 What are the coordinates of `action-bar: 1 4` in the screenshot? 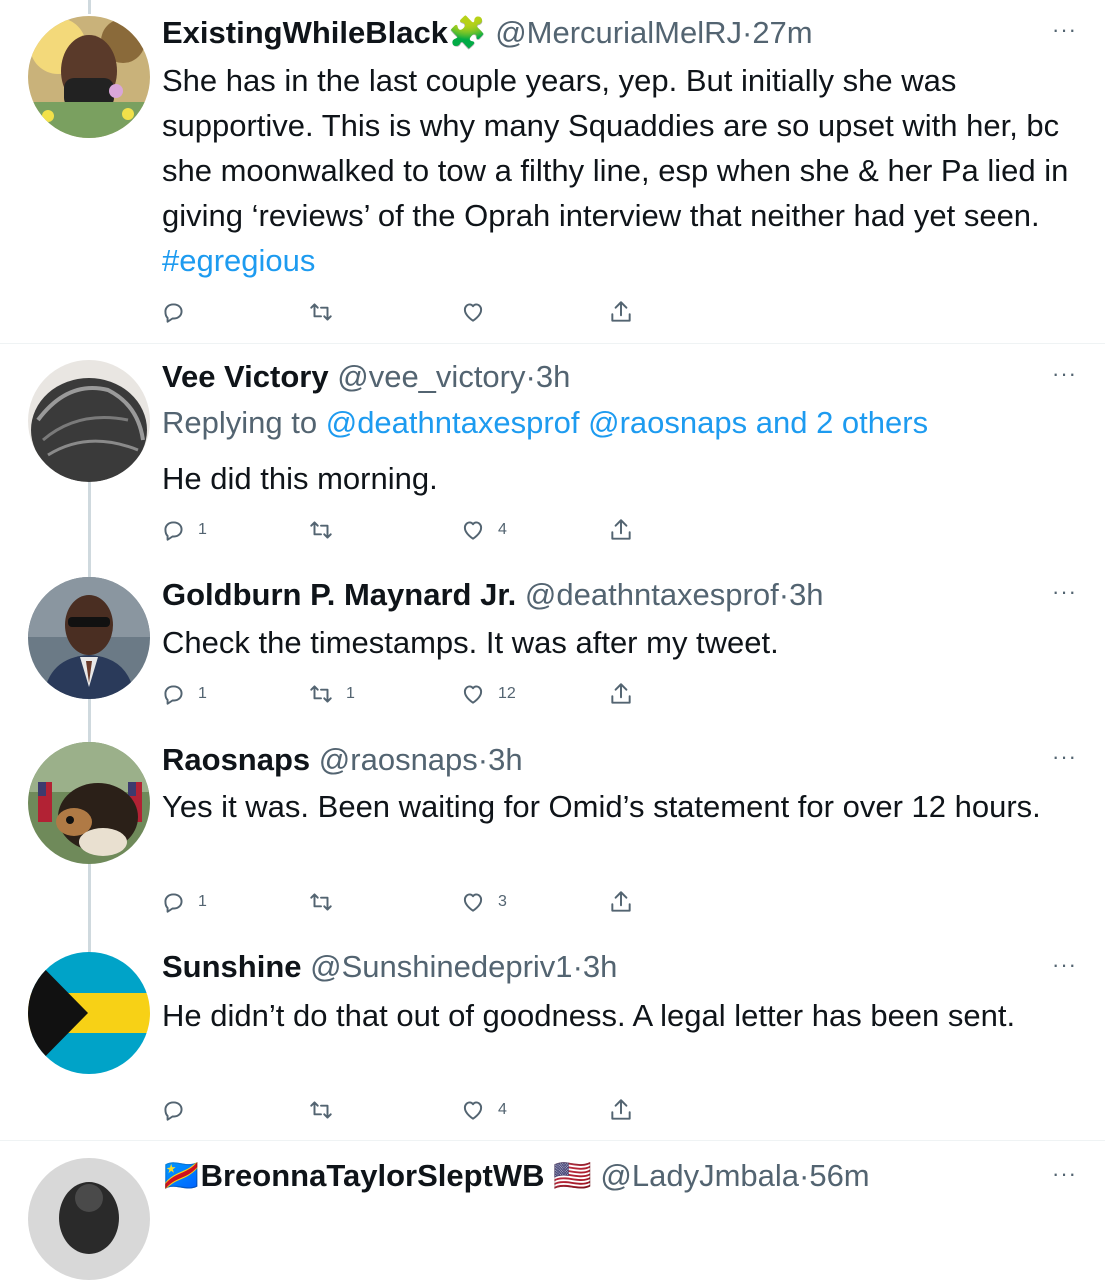 It's located at (410, 530).